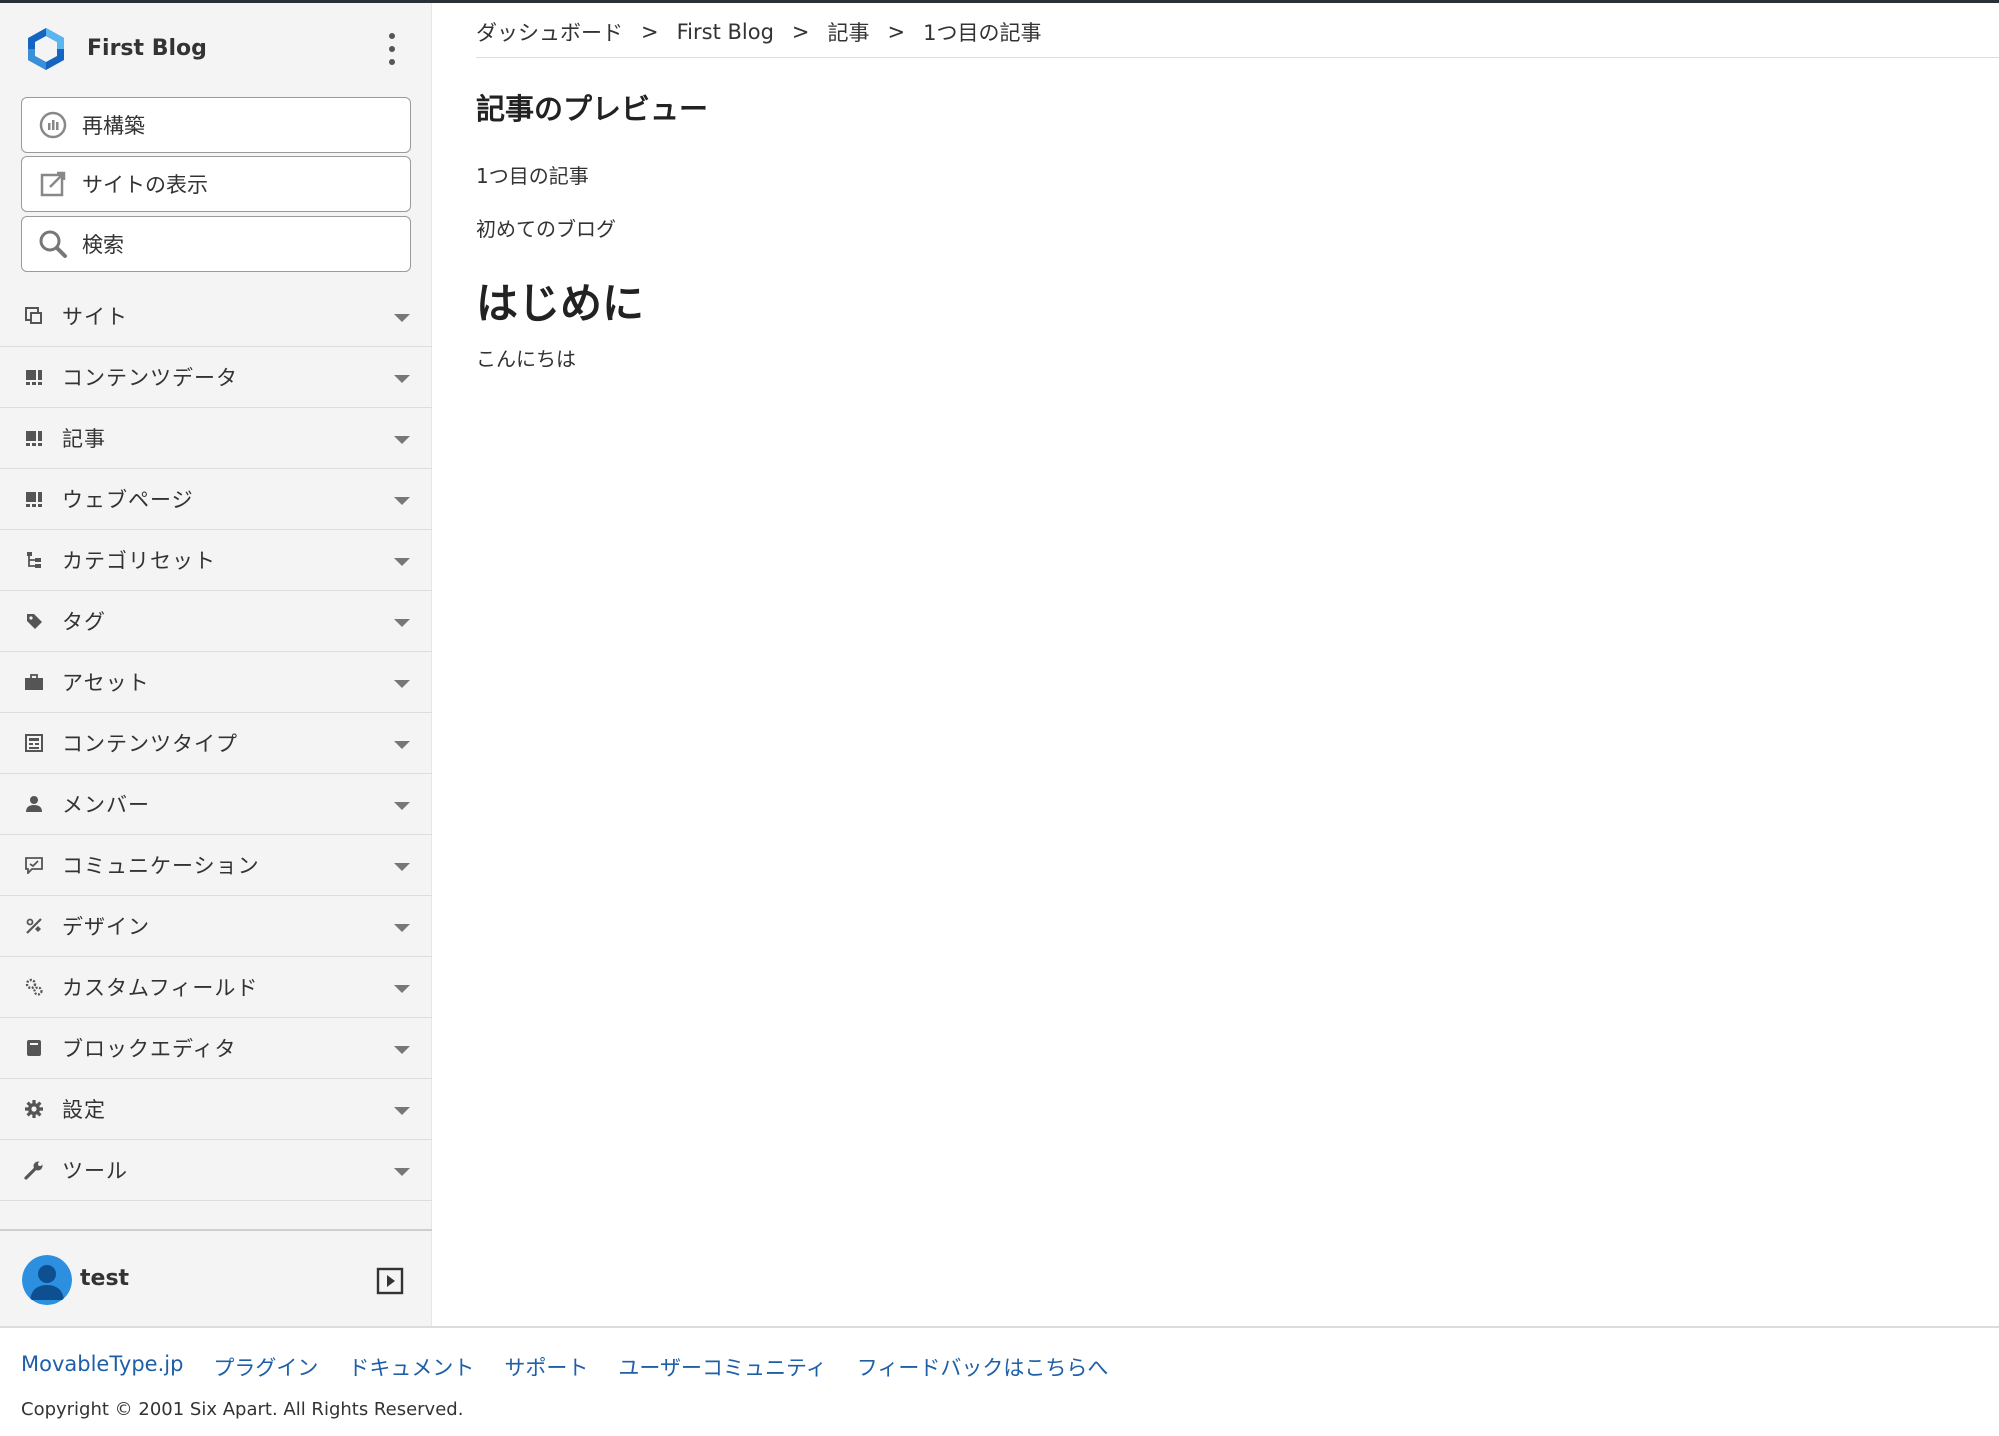 The height and width of the screenshot is (1436, 1999). I want to click on sidebar-item-site: サイト, so click(216, 316).